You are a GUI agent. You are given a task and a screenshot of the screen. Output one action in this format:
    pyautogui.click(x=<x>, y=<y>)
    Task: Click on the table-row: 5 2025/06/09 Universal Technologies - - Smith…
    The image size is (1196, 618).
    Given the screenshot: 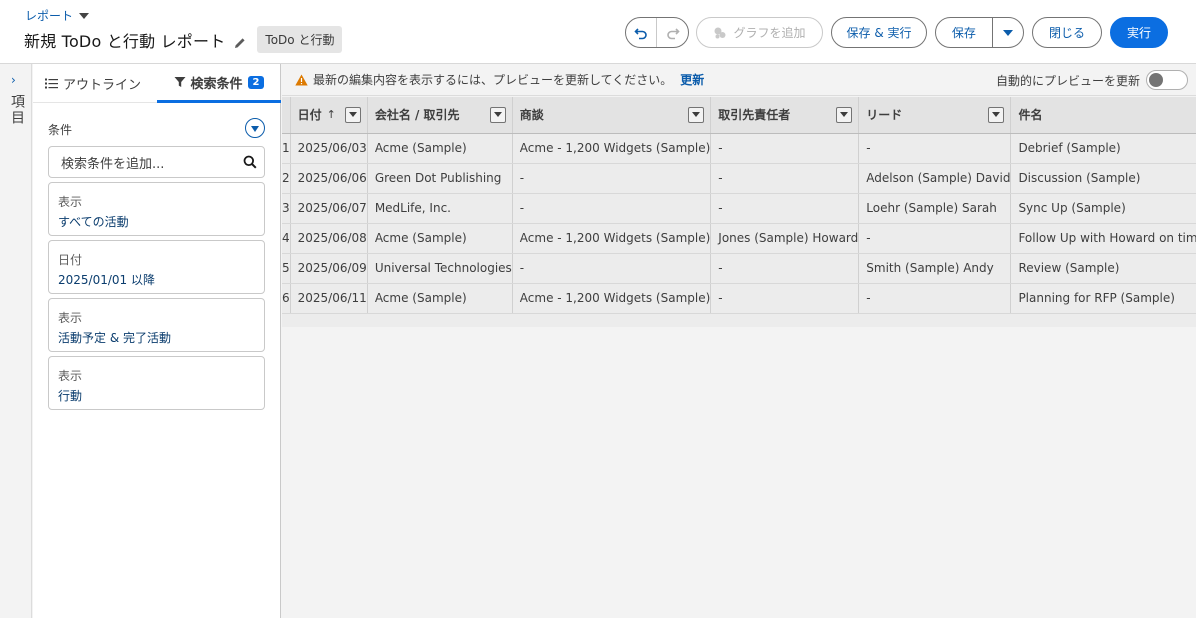 What is the action you would take?
    pyautogui.click(x=739, y=268)
    